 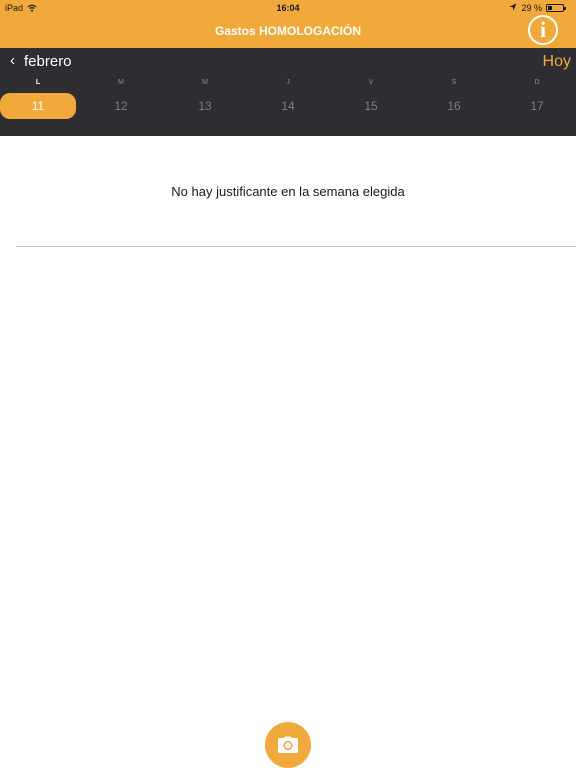 What do you see at coordinates (12, 60) in the screenshot?
I see `back-chevron-icon: ‹` at bounding box center [12, 60].